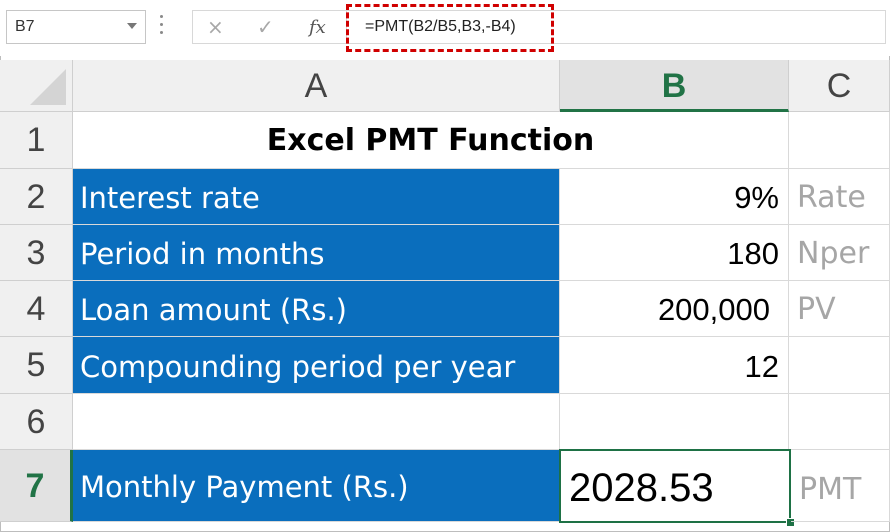  I want to click on cell-a3: Period in months, so click(316, 253).